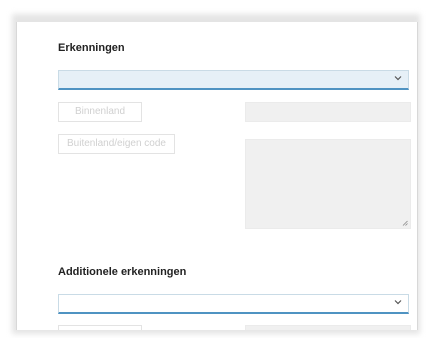 This screenshot has width=430, height=338. I want to click on erkenningen-heading: Erkenningen, so click(91, 48).